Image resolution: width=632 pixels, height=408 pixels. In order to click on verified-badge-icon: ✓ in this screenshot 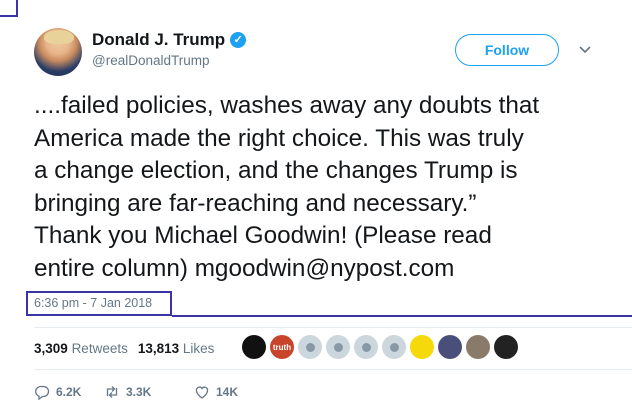, I will do `click(238, 40)`.